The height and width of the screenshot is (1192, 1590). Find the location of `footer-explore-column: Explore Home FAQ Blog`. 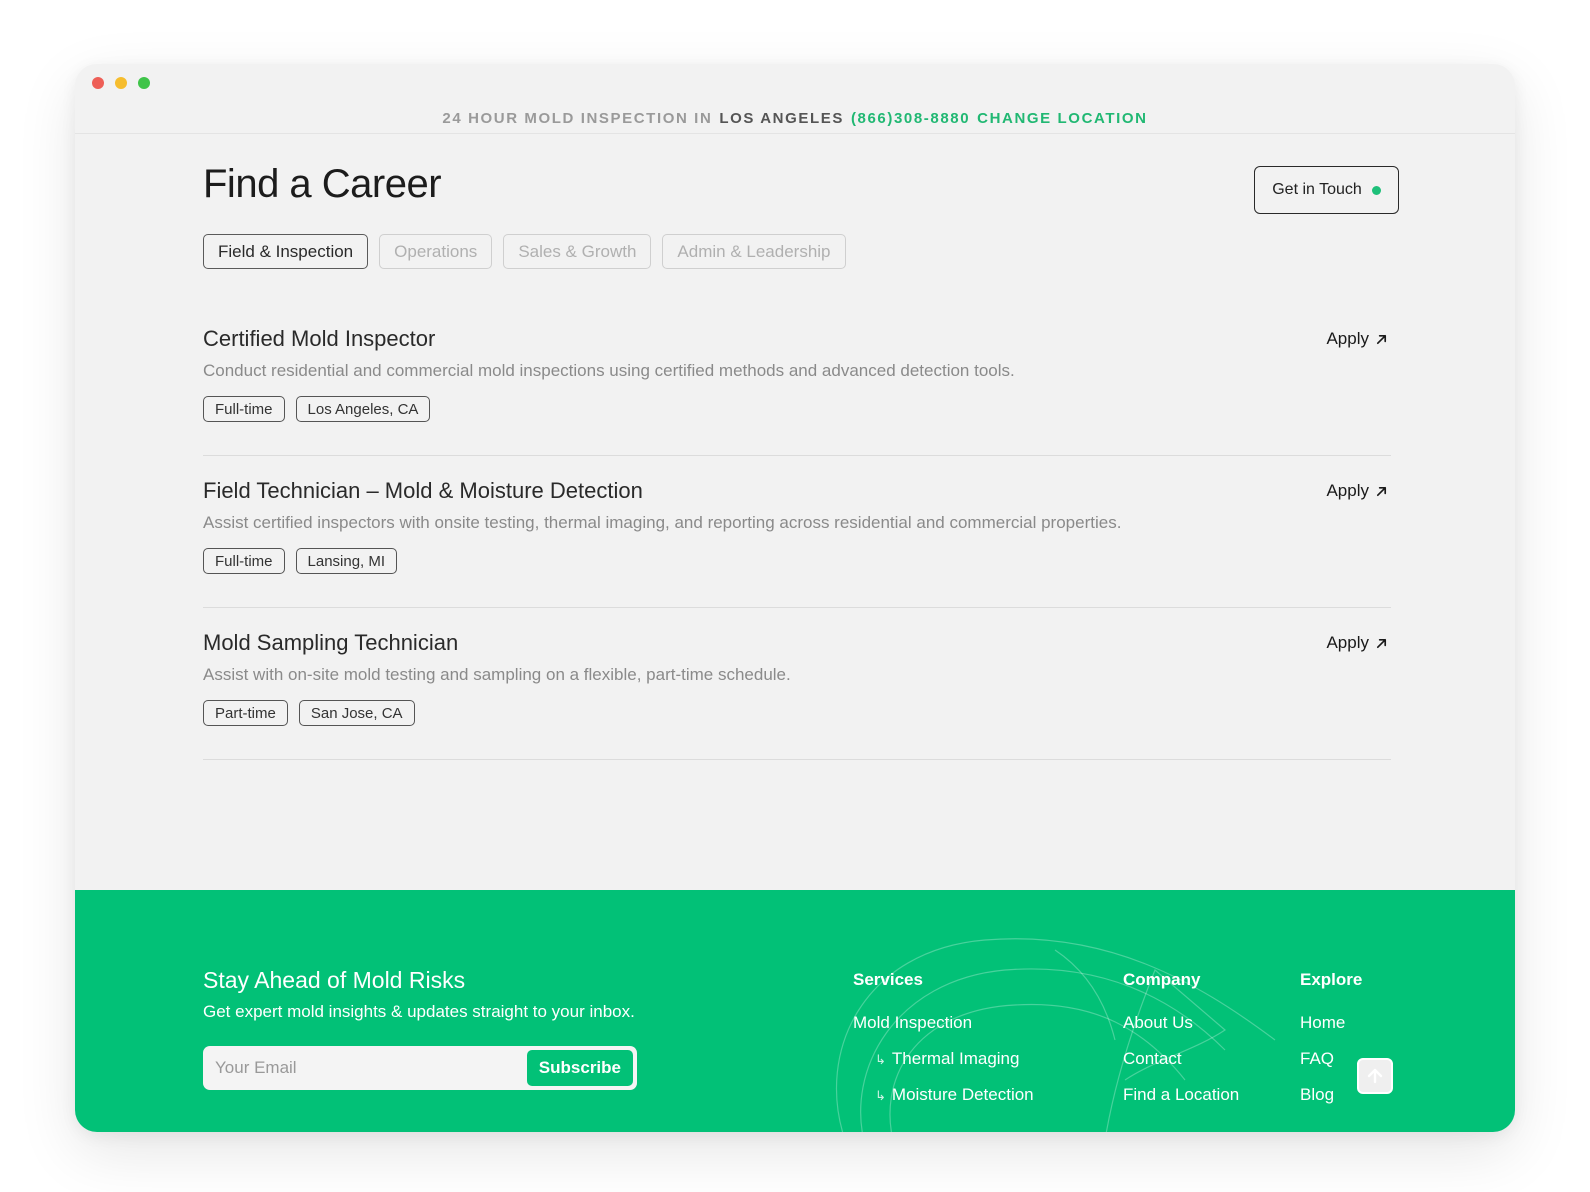

footer-explore-column: Explore Home FAQ Blog is located at coordinates (1331, 1045).